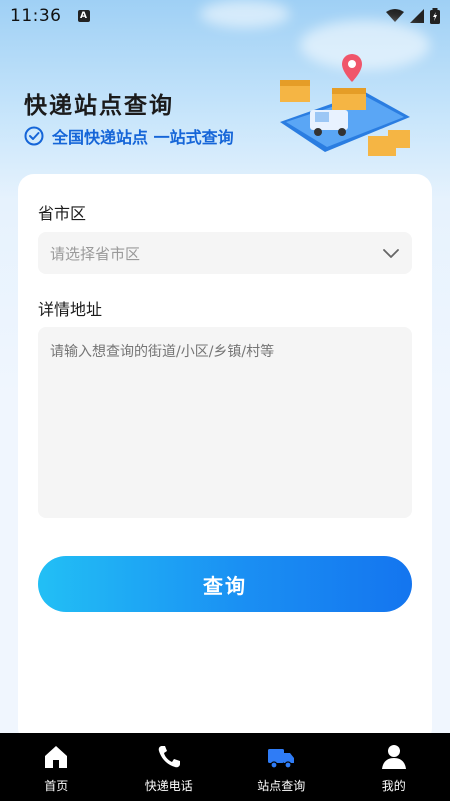 The height and width of the screenshot is (801, 450). I want to click on region-select: 请选择省市区, so click(225, 253).